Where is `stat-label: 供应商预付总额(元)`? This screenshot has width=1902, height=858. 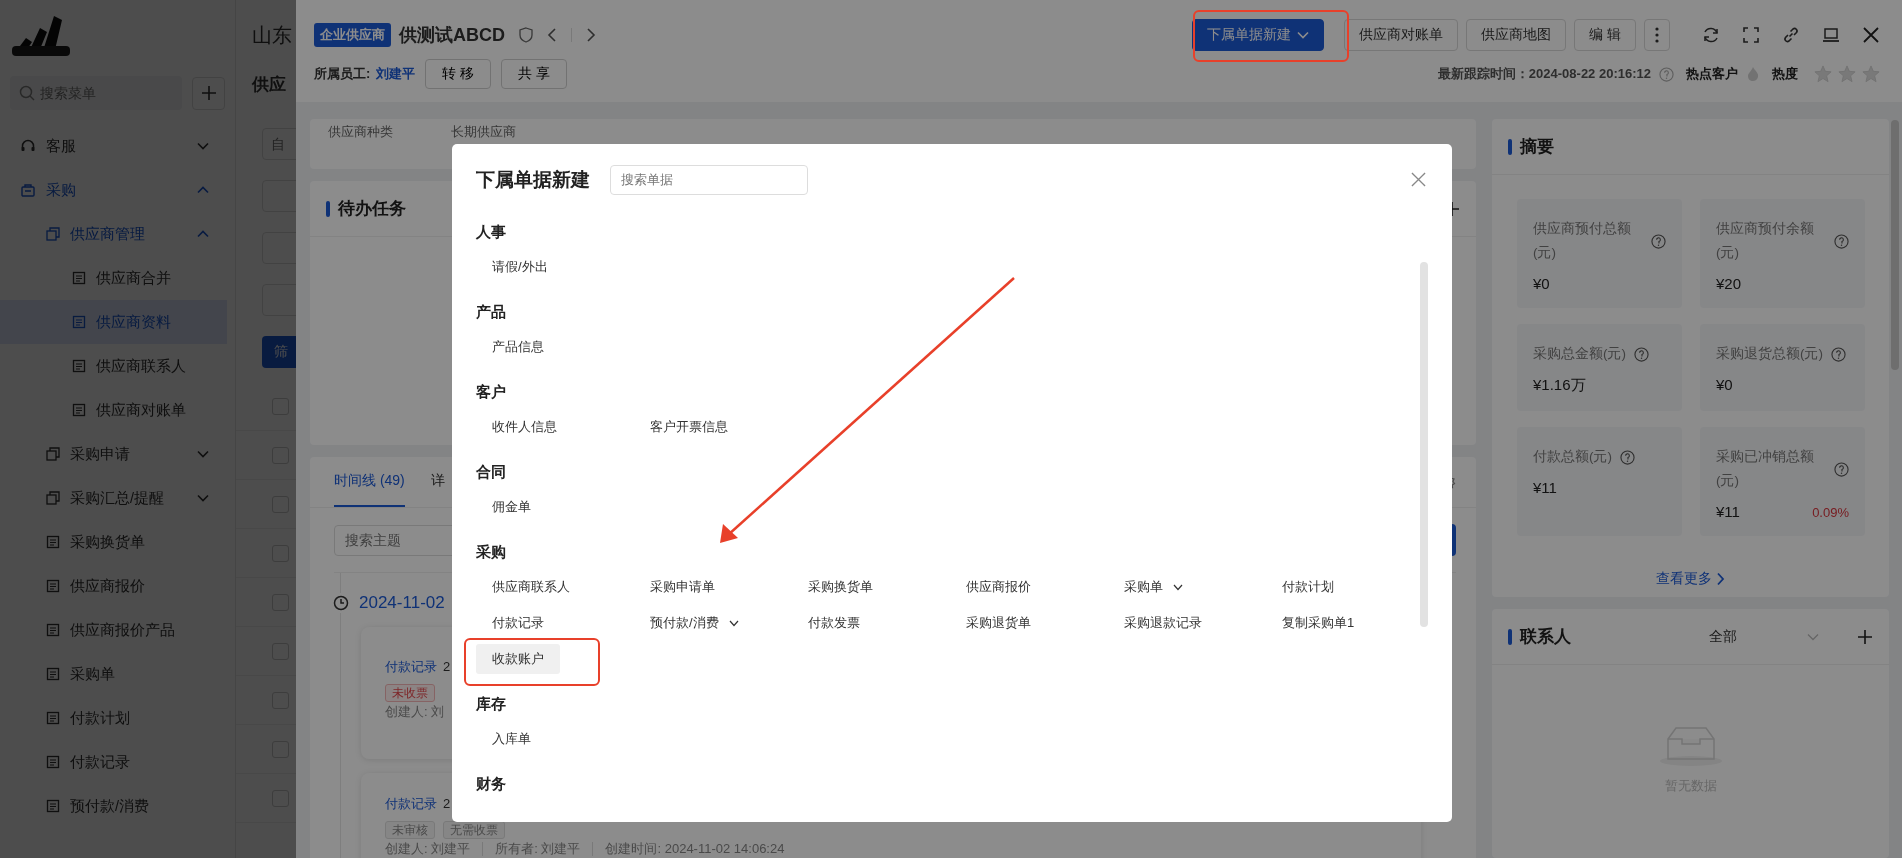
stat-label: 供应商预付总额(元) is located at coordinates (1582, 241).